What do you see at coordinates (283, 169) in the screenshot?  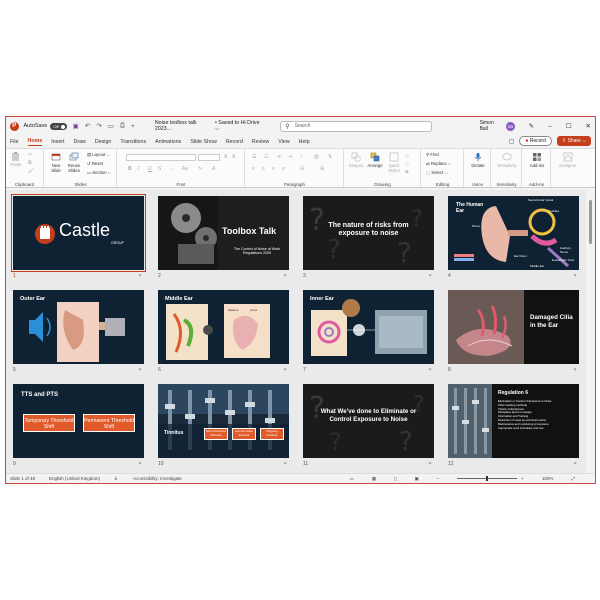 I see `justify-icon: ≡` at bounding box center [283, 169].